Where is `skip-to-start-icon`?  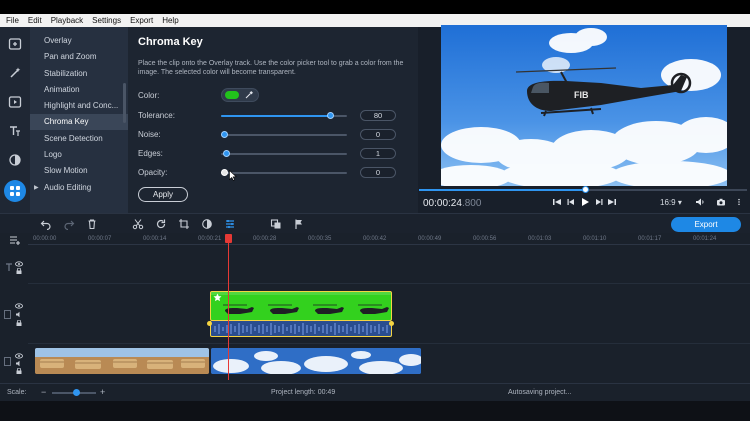
skip-to-start-icon is located at coordinates (557, 202).